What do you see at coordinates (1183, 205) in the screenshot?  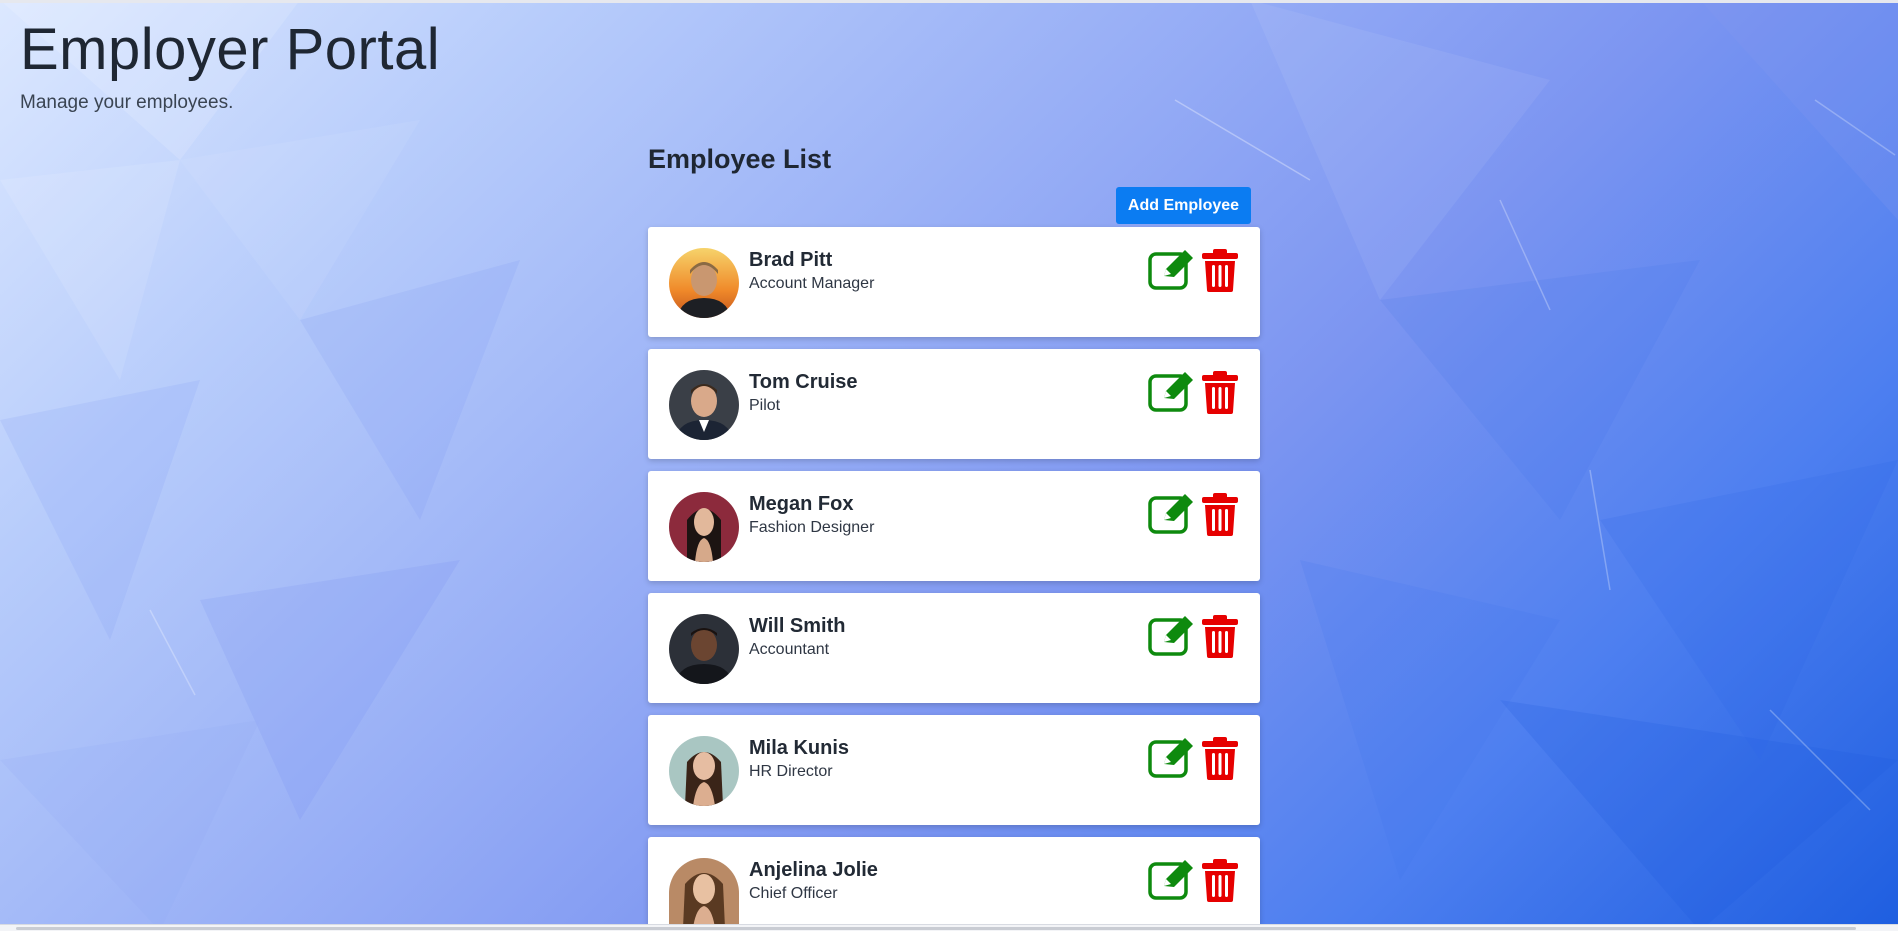 I see `add-employee-button: Add Employee` at bounding box center [1183, 205].